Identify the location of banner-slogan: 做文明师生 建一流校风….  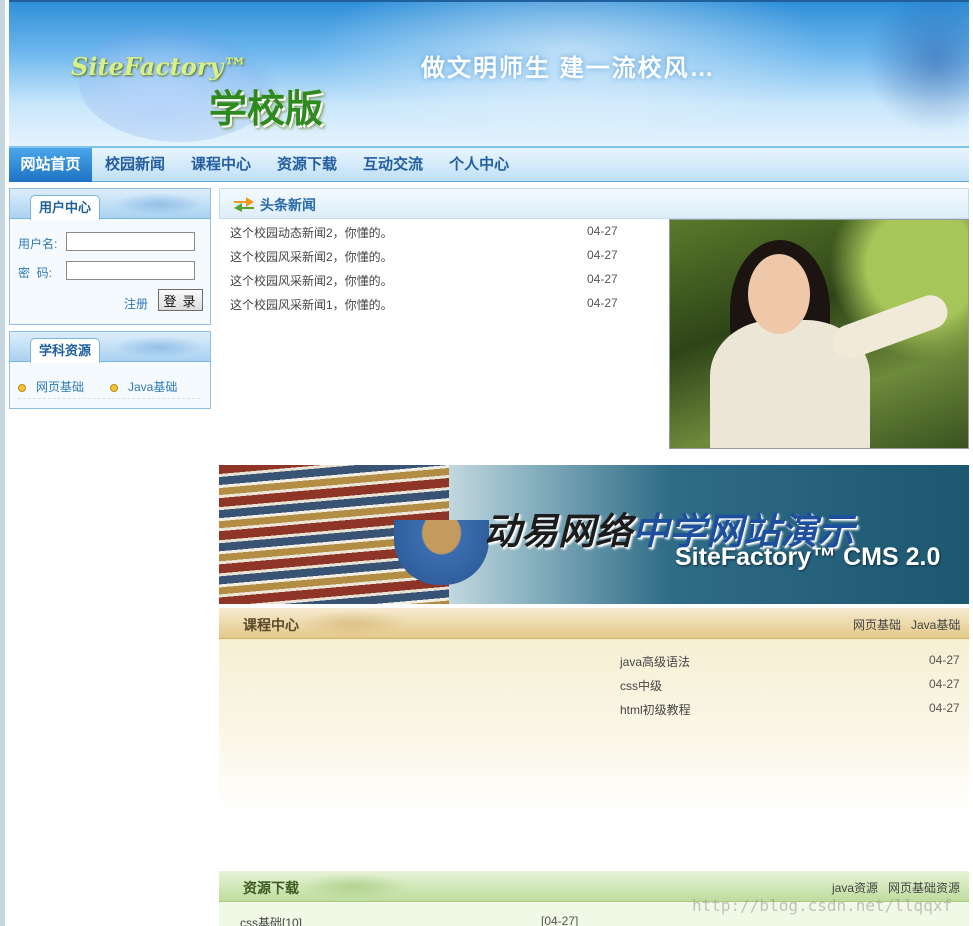
(568, 68).